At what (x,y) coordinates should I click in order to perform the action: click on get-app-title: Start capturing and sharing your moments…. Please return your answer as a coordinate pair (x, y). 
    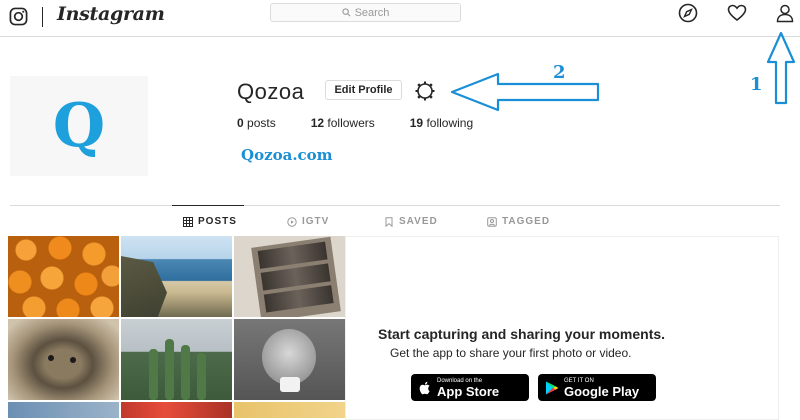
    Looking at the image, I should click on (522, 334).